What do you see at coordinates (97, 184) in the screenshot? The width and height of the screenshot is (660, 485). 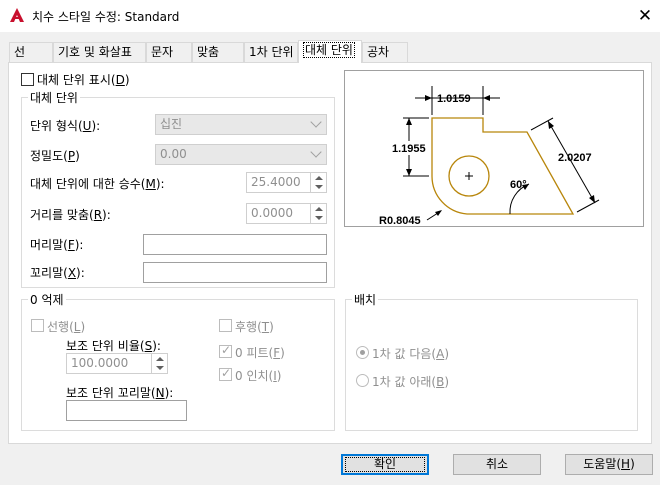 I see `multiplier-label: 대체 단위에 대한 승수(M):` at bounding box center [97, 184].